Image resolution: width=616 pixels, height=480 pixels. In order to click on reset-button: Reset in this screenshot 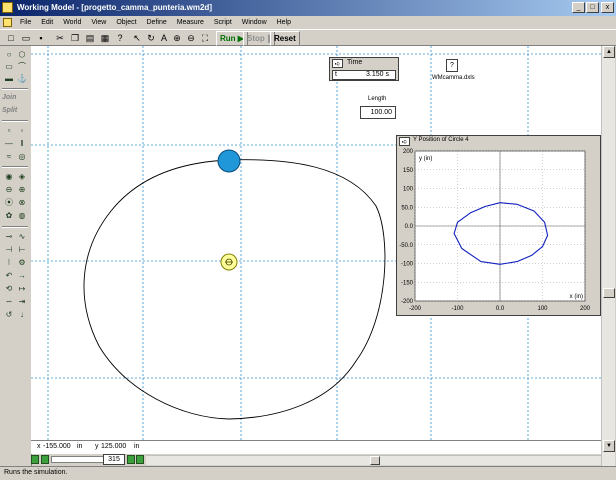, I will do `click(285, 38)`.